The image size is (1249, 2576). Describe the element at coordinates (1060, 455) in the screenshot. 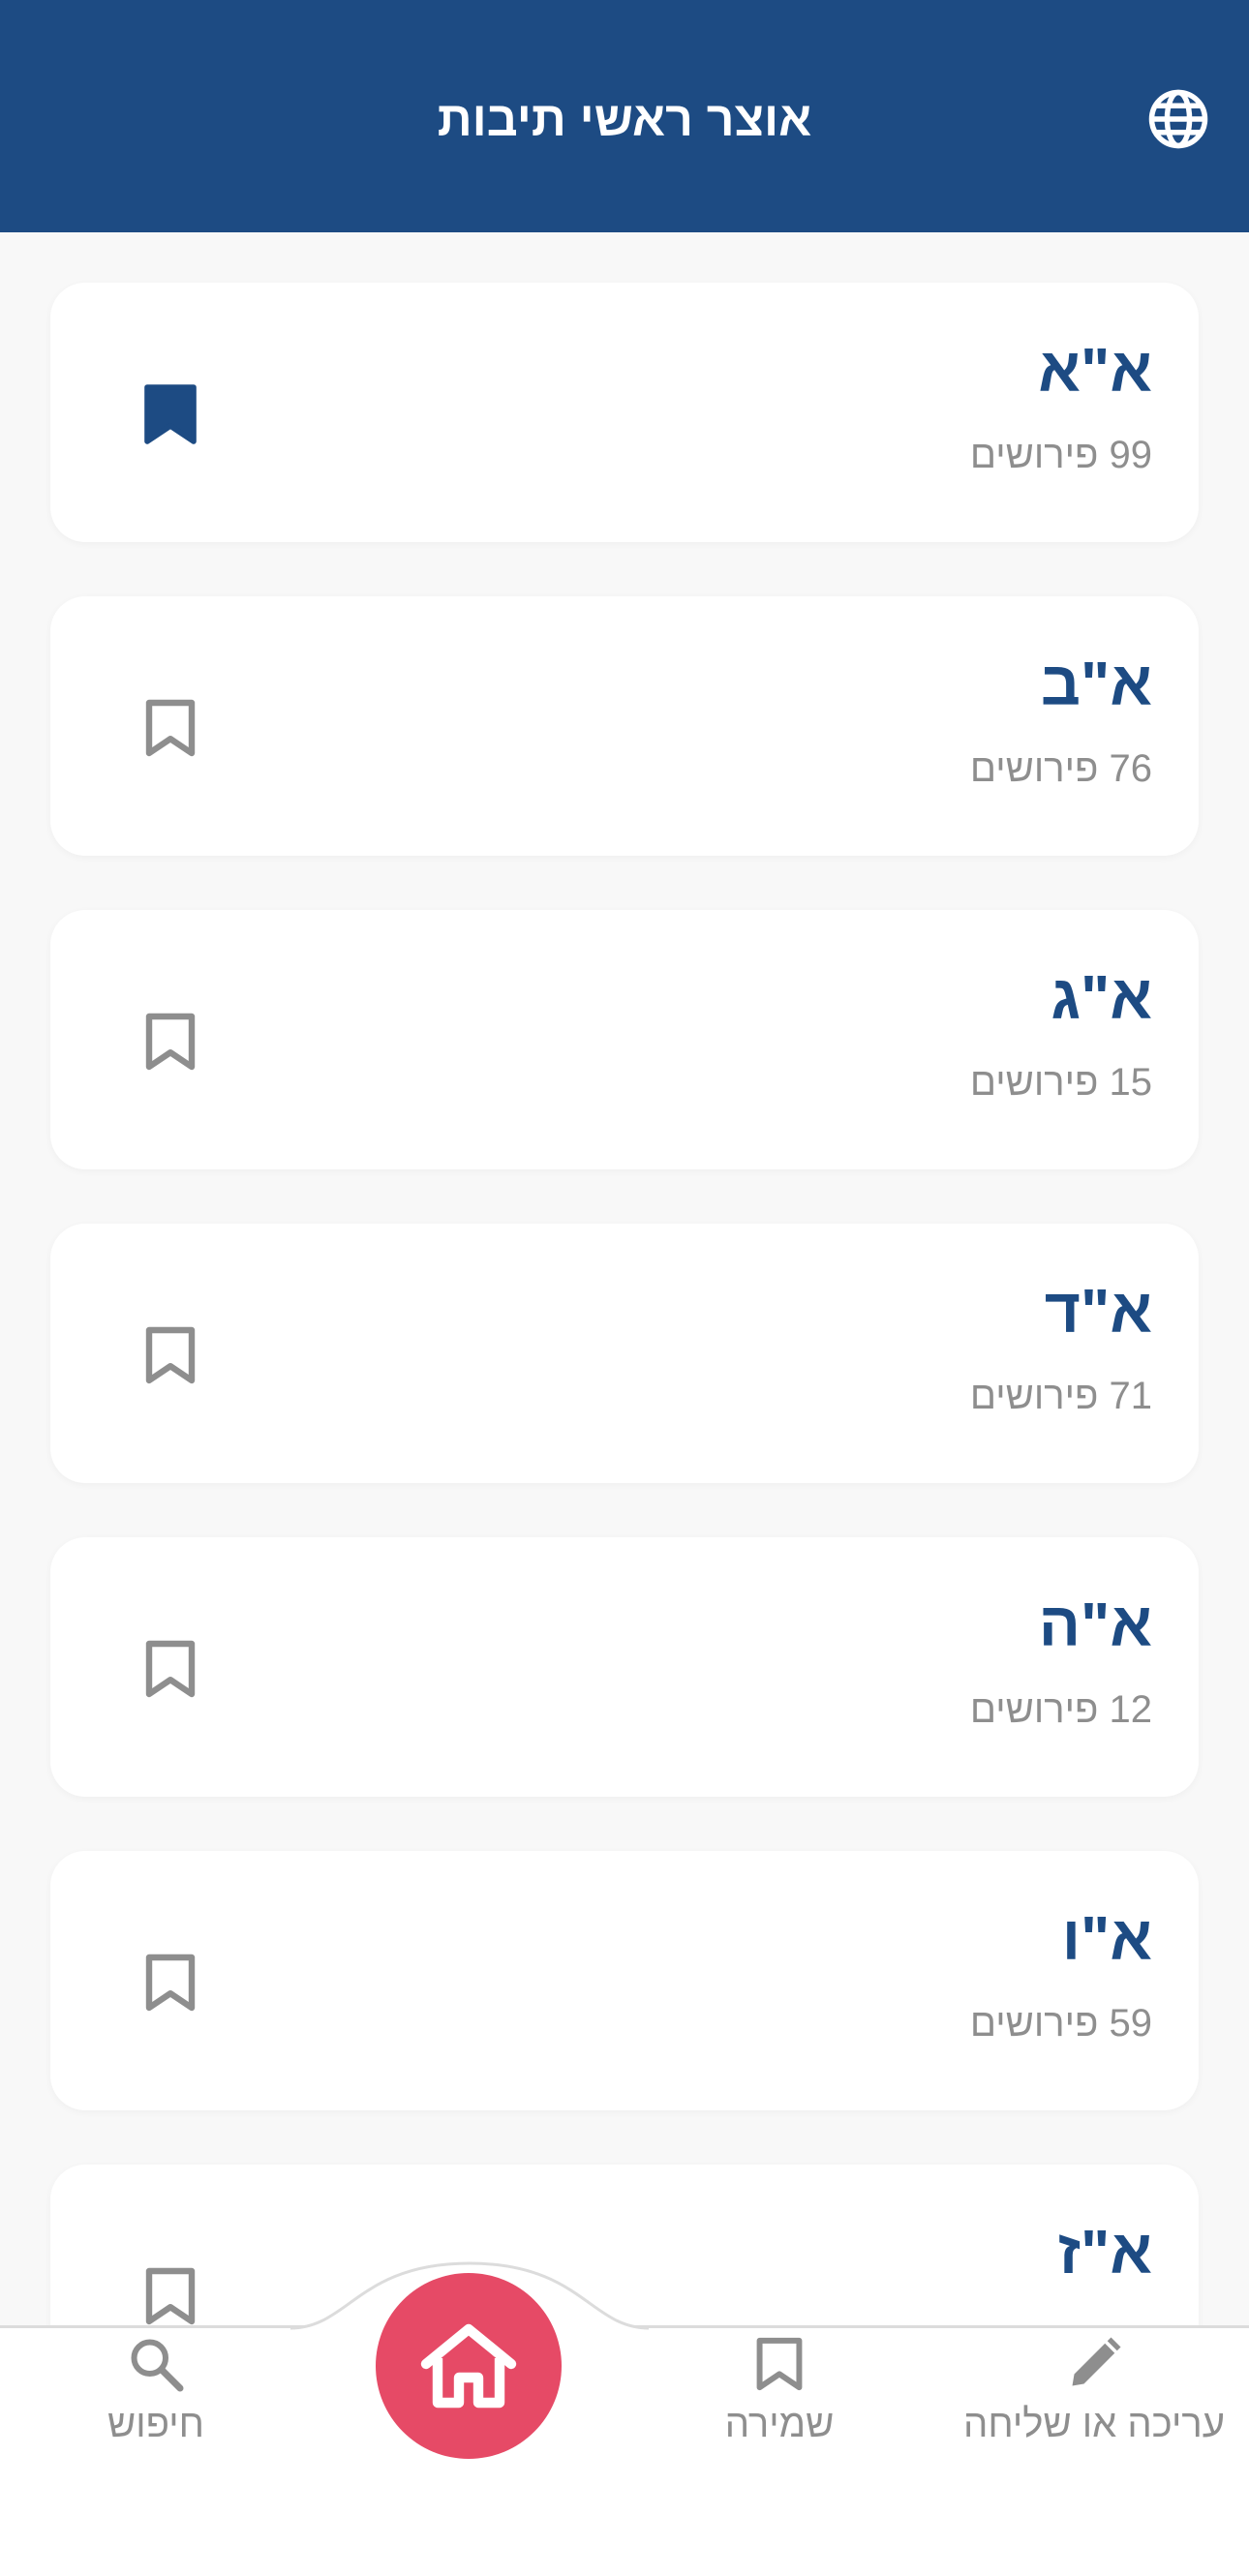

I see `meaning-count: 99 פירושים` at that location.